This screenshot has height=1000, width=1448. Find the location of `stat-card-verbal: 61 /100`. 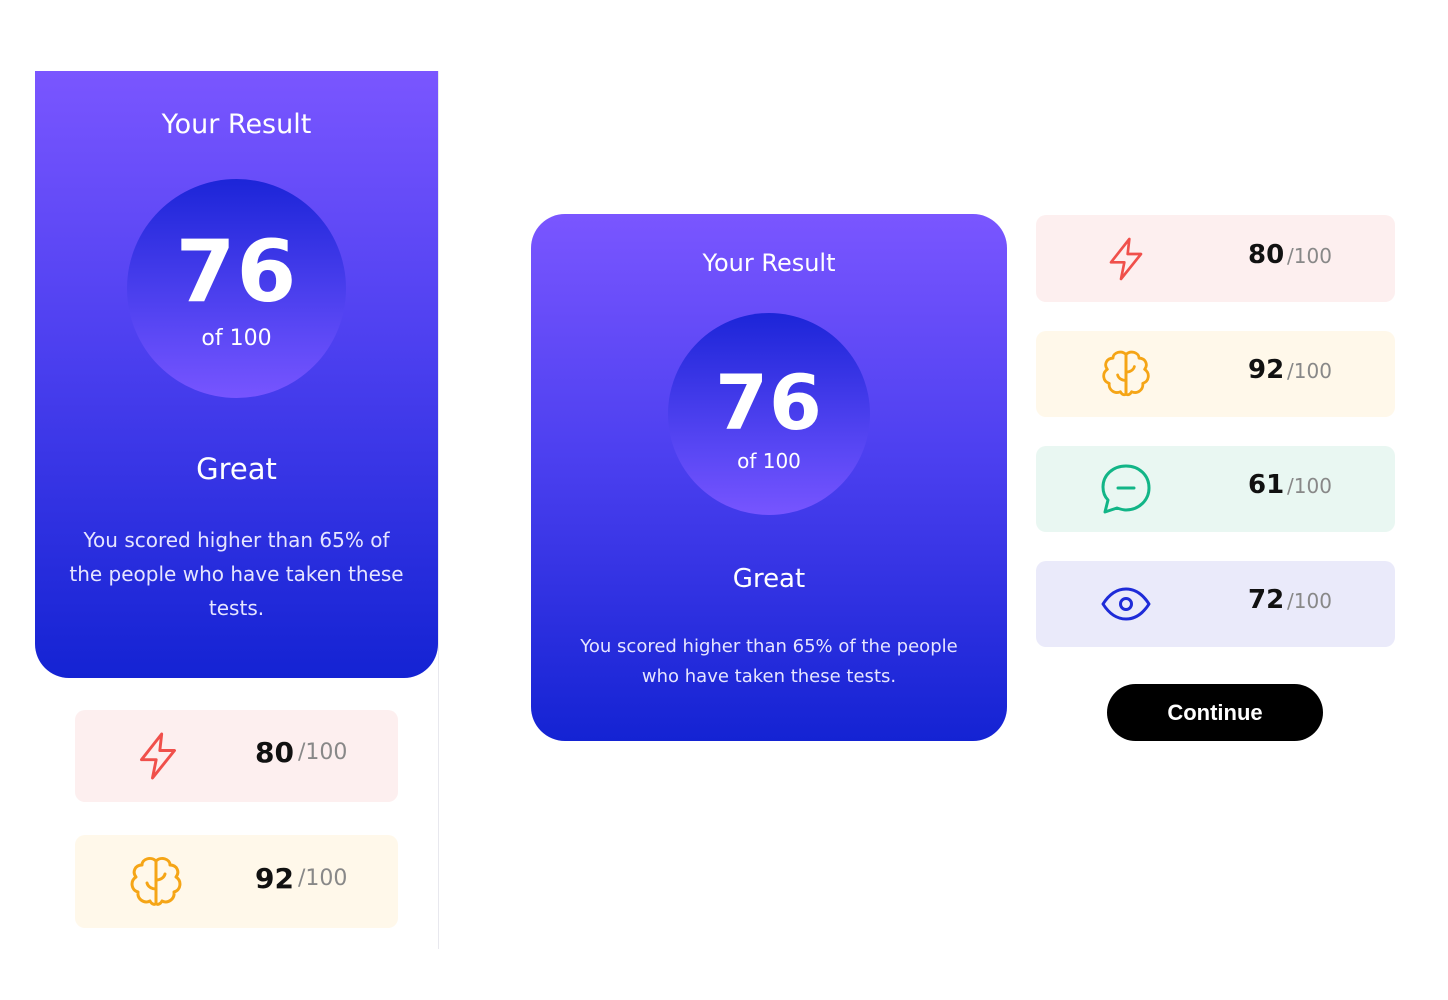

stat-card-verbal: 61 /100 is located at coordinates (1215, 489).